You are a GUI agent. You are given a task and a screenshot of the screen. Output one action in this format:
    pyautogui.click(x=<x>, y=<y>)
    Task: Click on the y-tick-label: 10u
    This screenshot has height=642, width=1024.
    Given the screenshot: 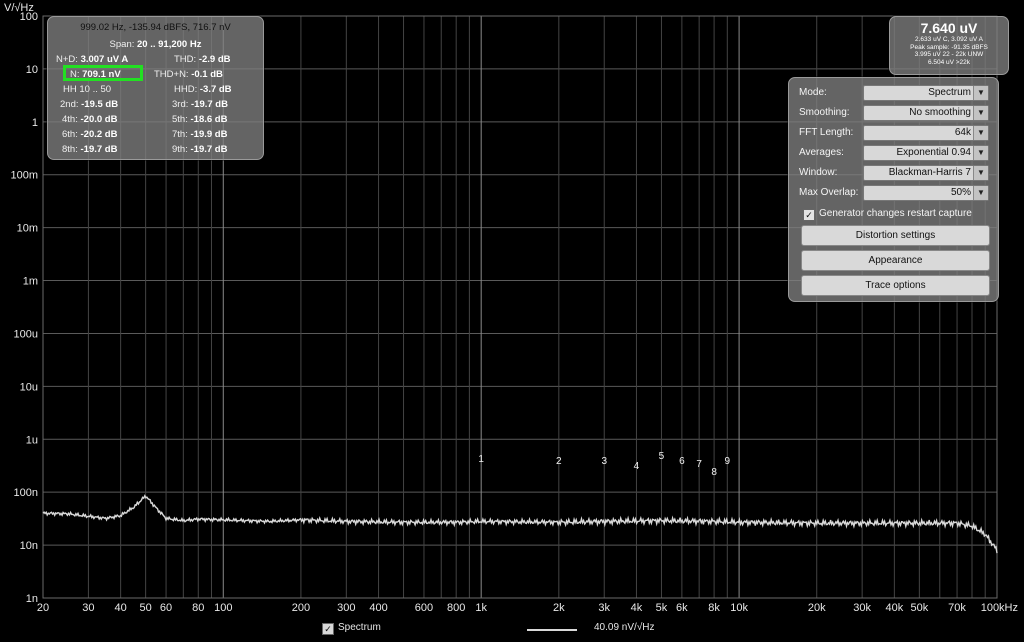 What is the action you would take?
    pyautogui.click(x=29, y=387)
    